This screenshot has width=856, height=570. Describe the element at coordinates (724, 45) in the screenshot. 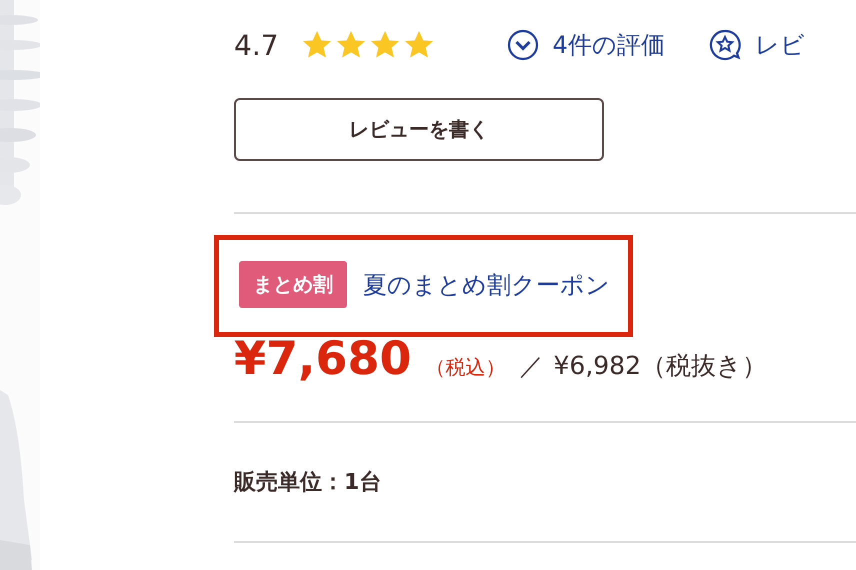

I see `star-bubble-icon` at that location.